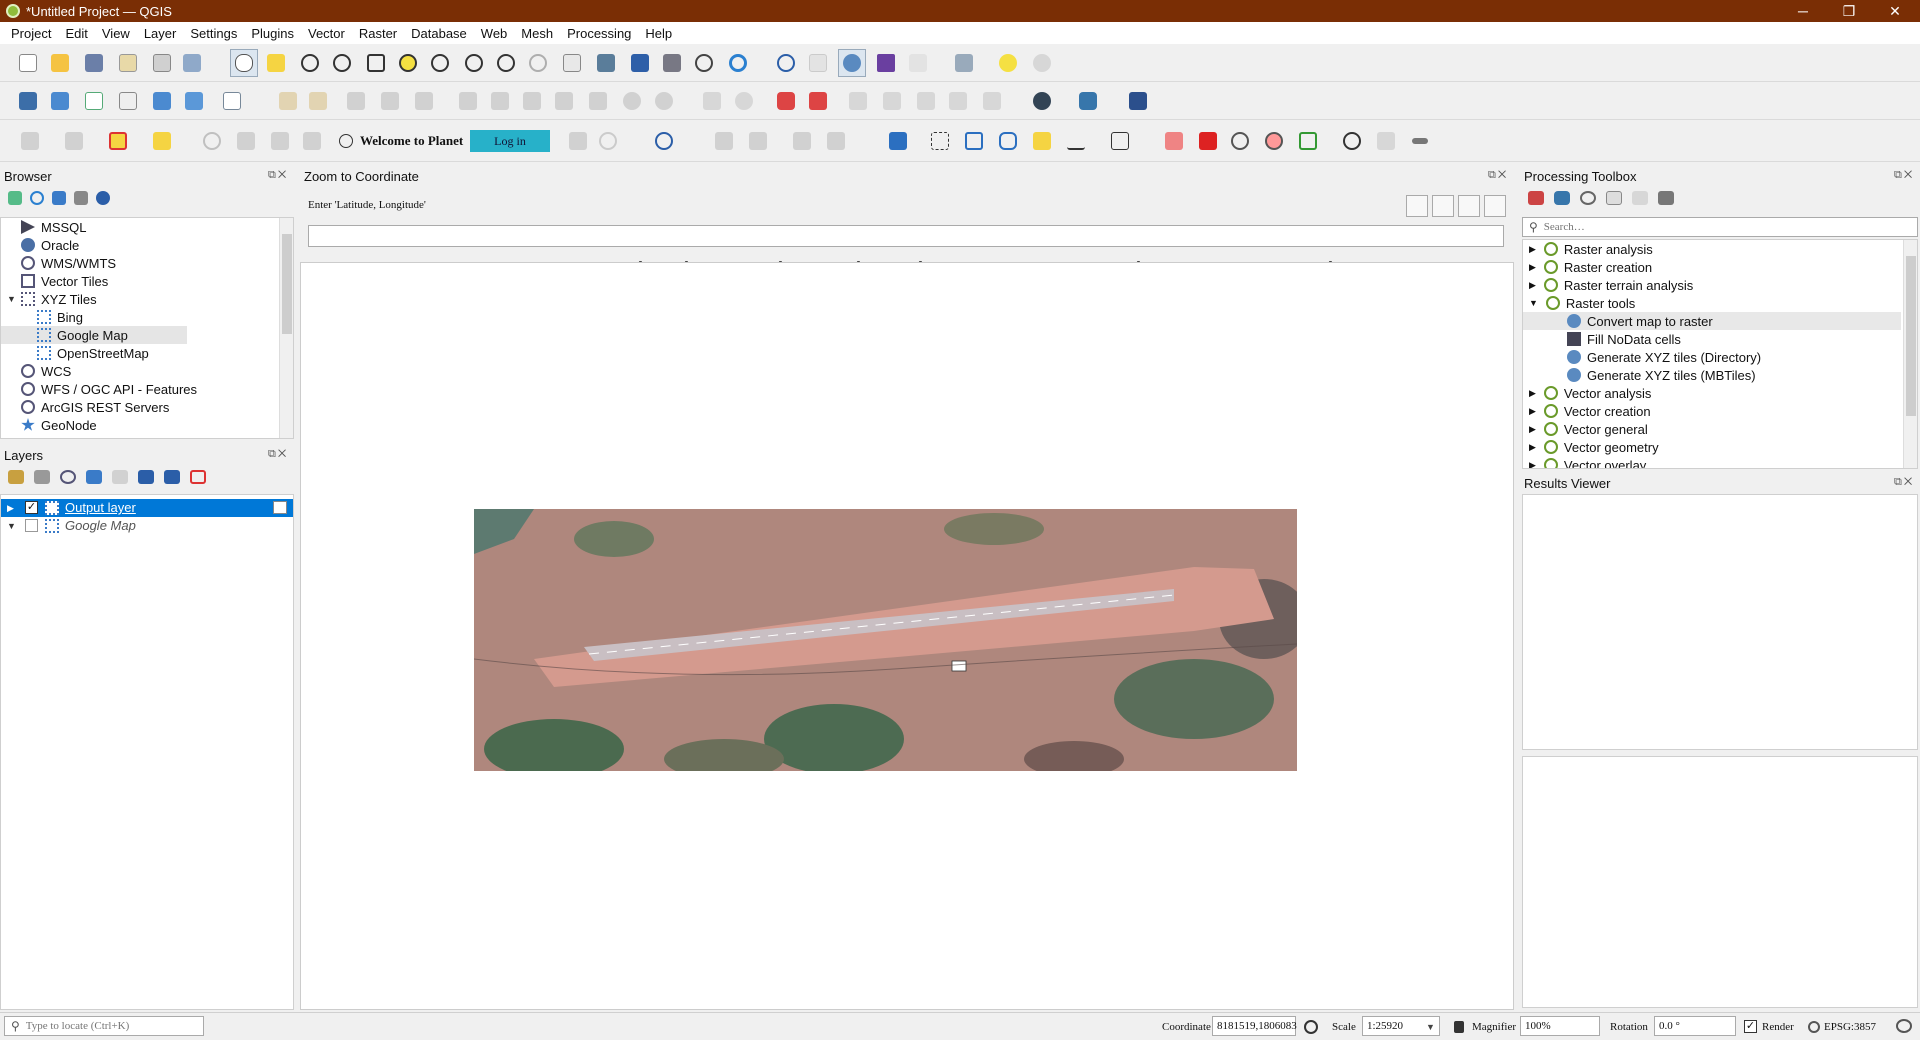 The image size is (1920, 1040). Describe the element at coordinates (1849, 11) in the screenshot. I see `restore-button: ❐` at that location.